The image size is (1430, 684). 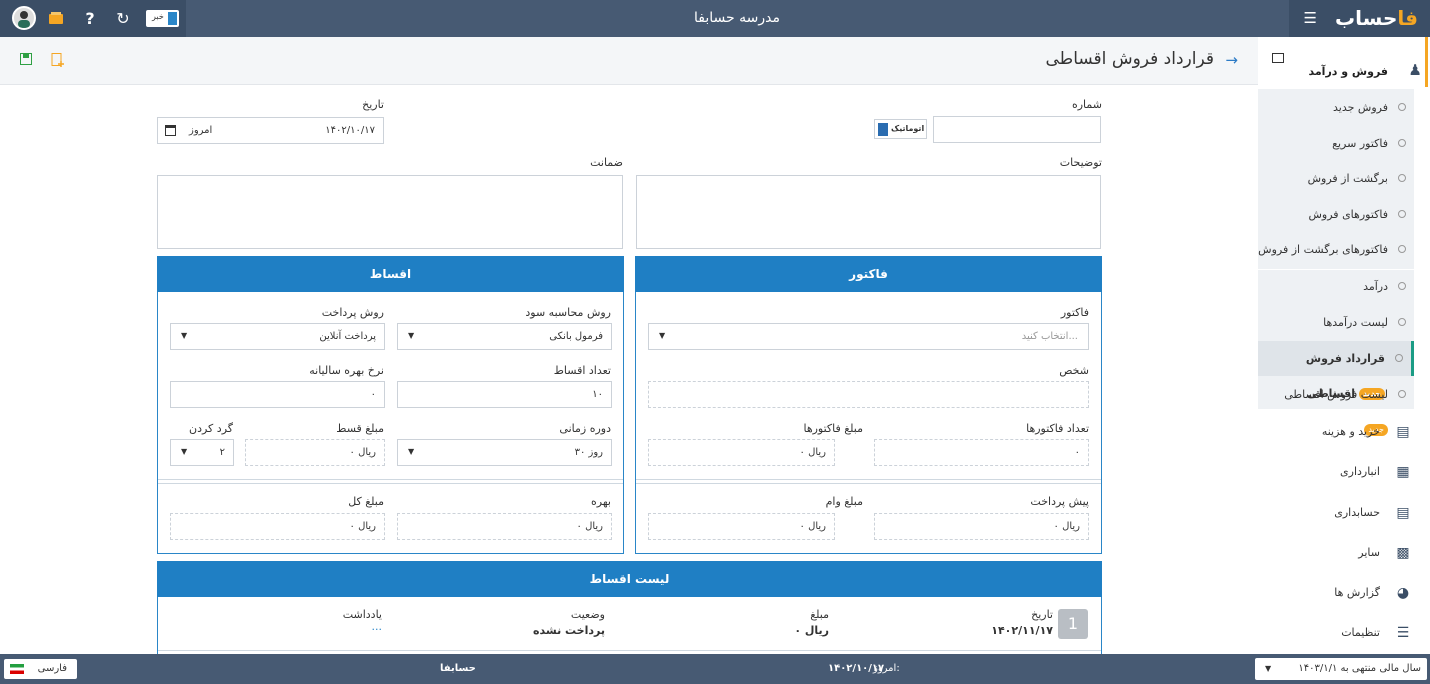 What do you see at coordinates (1336, 143) in the screenshot?
I see `sidebar-item-quick-invoice: فاکتور سریع` at bounding box center [1336, 143].